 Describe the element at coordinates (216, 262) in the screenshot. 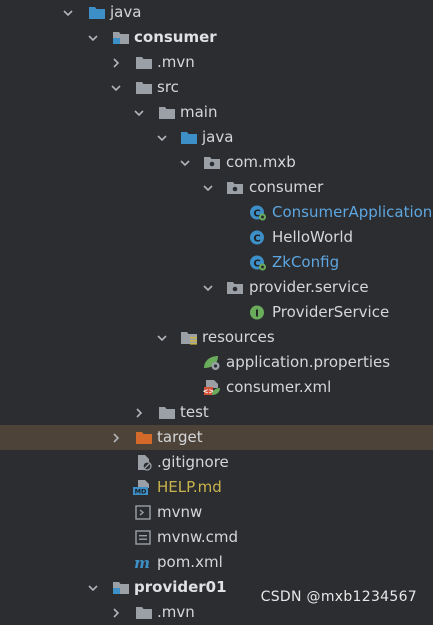

I see `tree-item-zk-config: C ZkConfig` at that location.